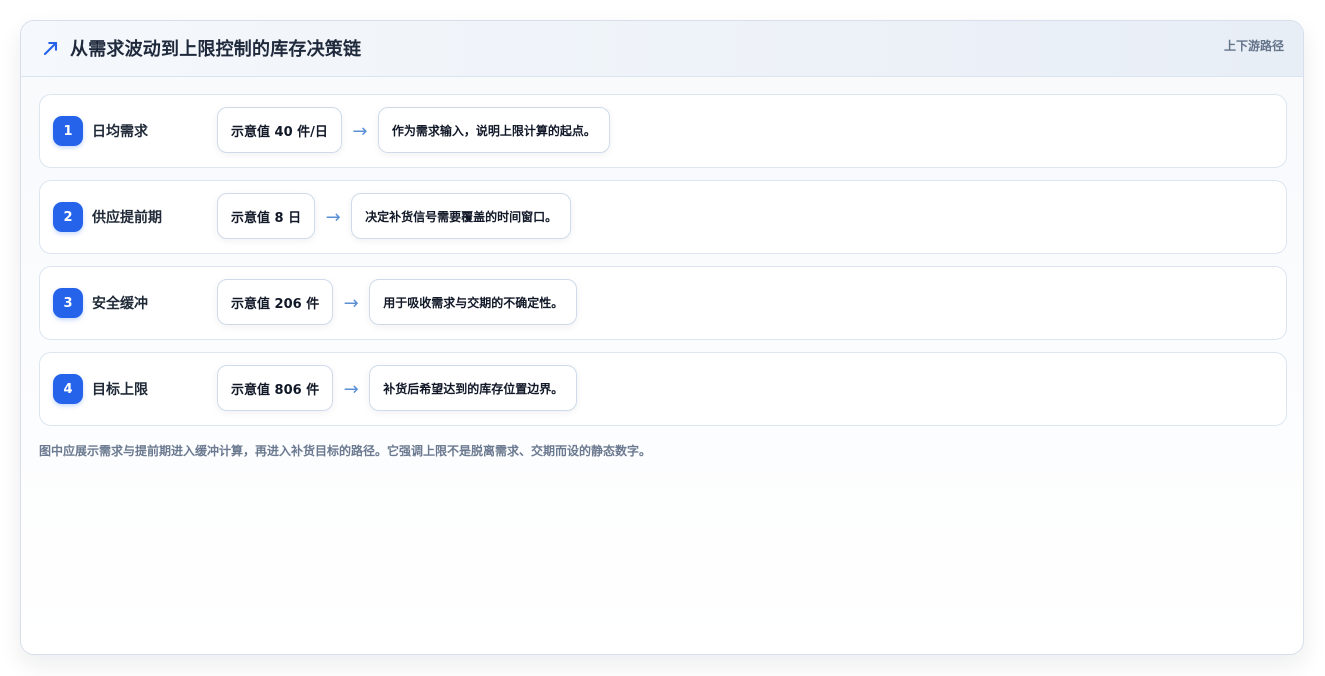  I want to click on step-flow: 示意值 206 件 → 用于吸收需求与交期的不确定性。, so click(397, 302).